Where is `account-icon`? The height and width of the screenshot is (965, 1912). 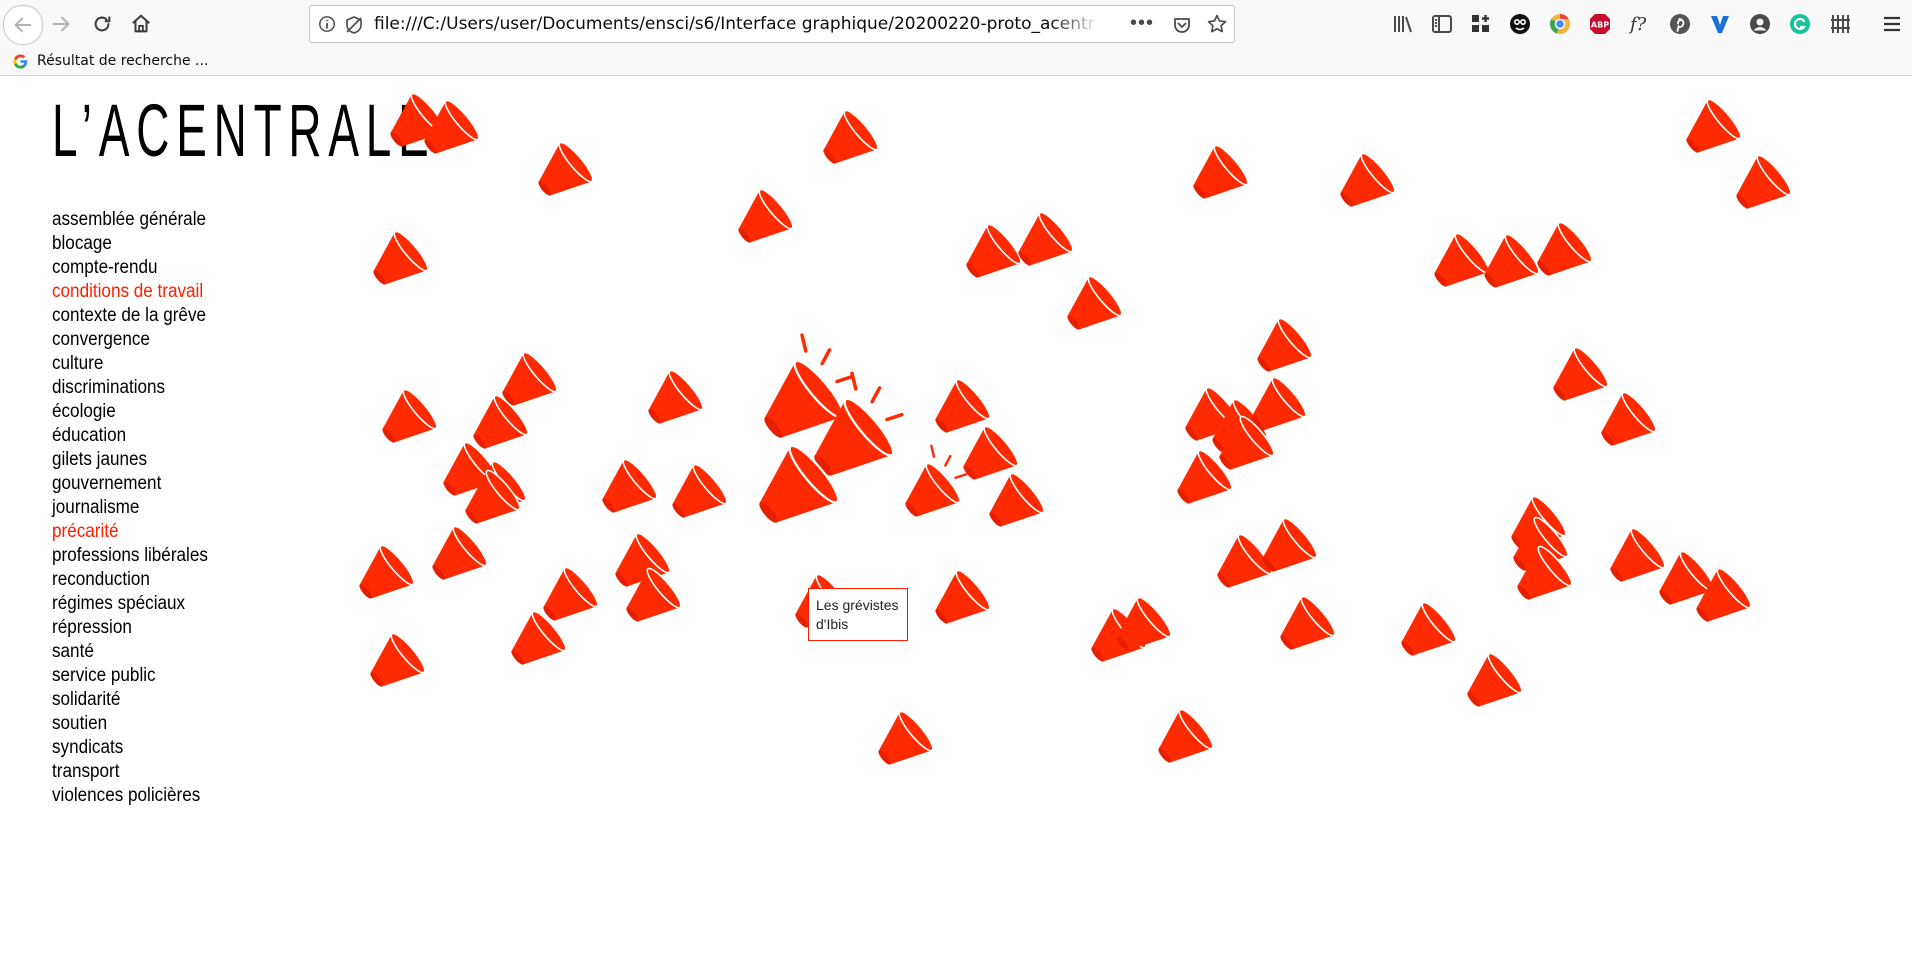 account-icon is located at coordinates (1760, 24).